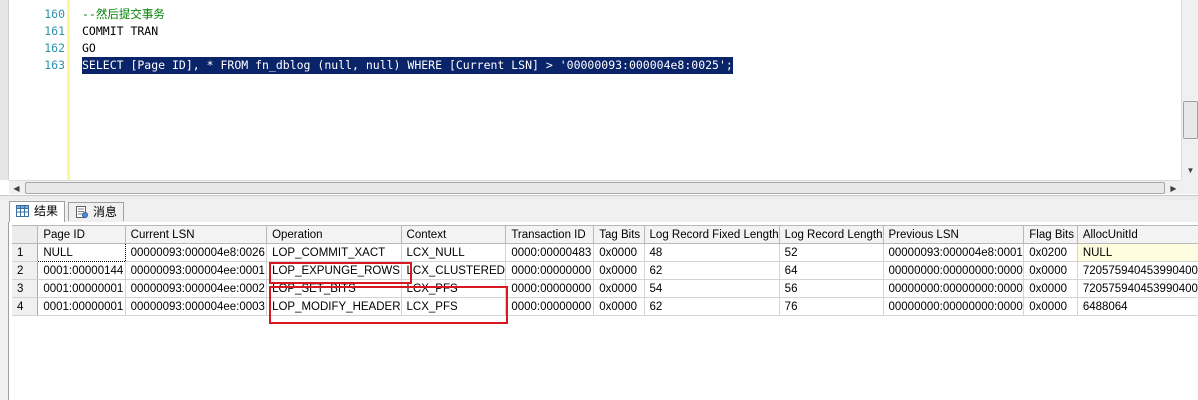 The height and width of the screenshot is (400, 1198). What do you see at coordinates (1189, 90) in the screenshot?
I see `editor-vertical-scrollbar: ▼` at bounding box center [1189, 90].